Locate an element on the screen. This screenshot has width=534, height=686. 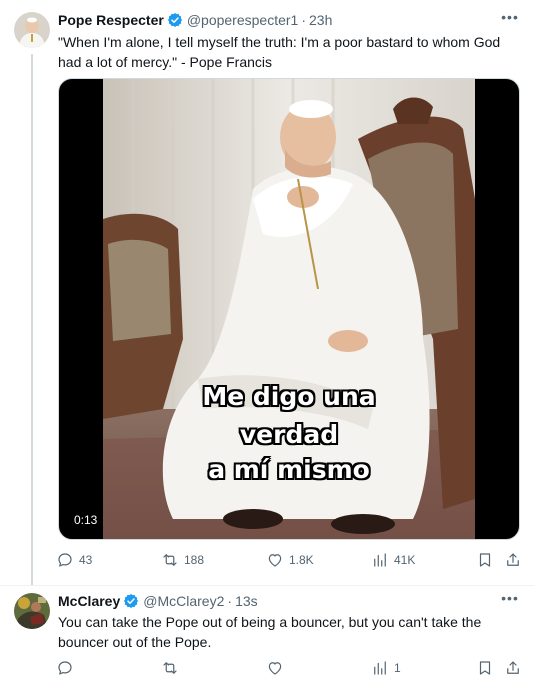
tweet-actions: 43 188 1.8K 41K is located at coordinates (289, 560).